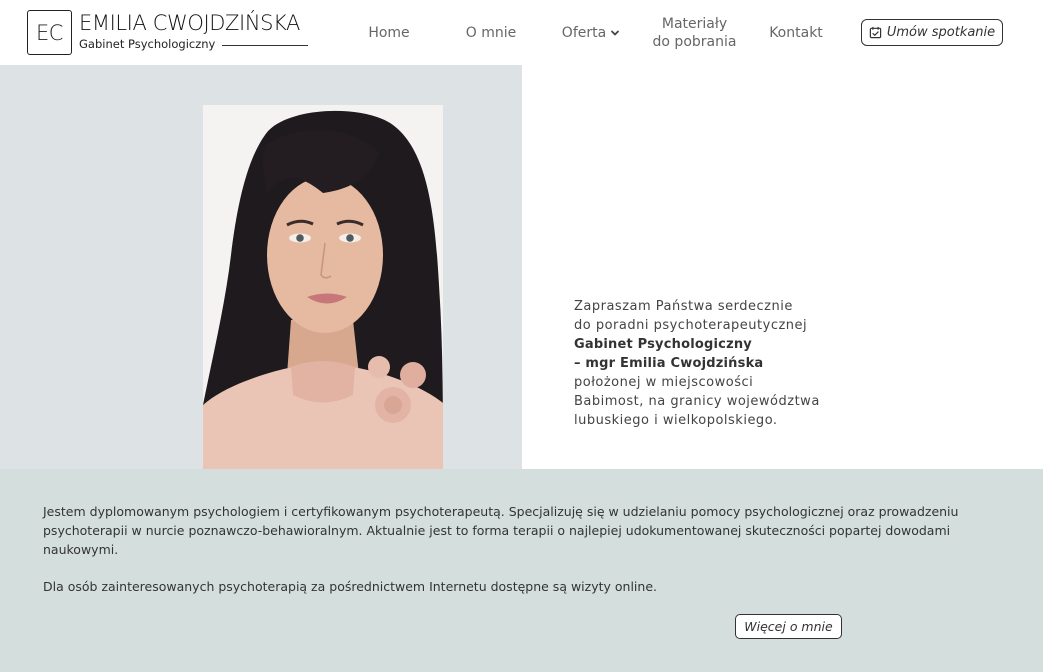 Image resolution: width=1043 pixels, height=672 pixels. Describe the element at coordinates (491, 33) in the screenshot. I see `nav-about: O mnie` at that location.